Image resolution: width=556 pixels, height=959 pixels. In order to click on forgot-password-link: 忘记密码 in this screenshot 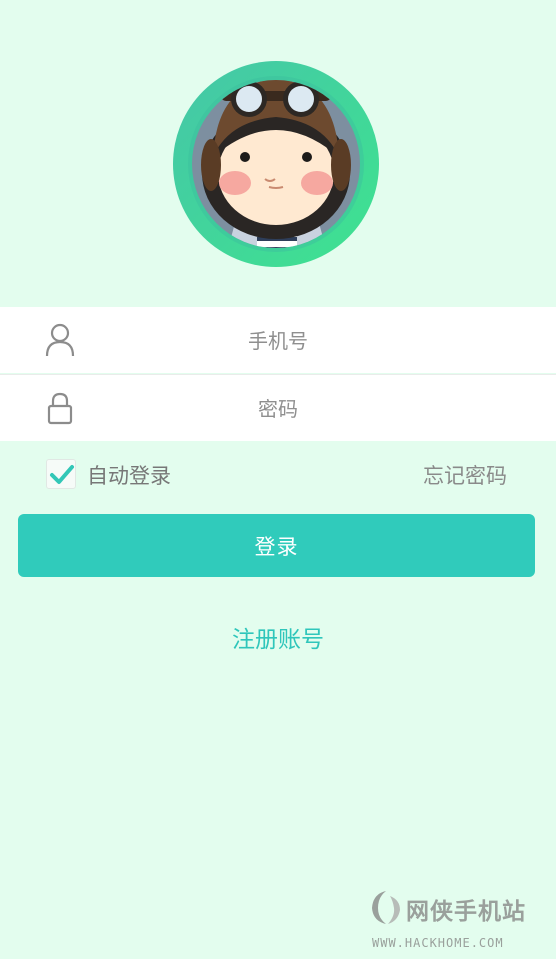, I will do `click(465, 475)`.